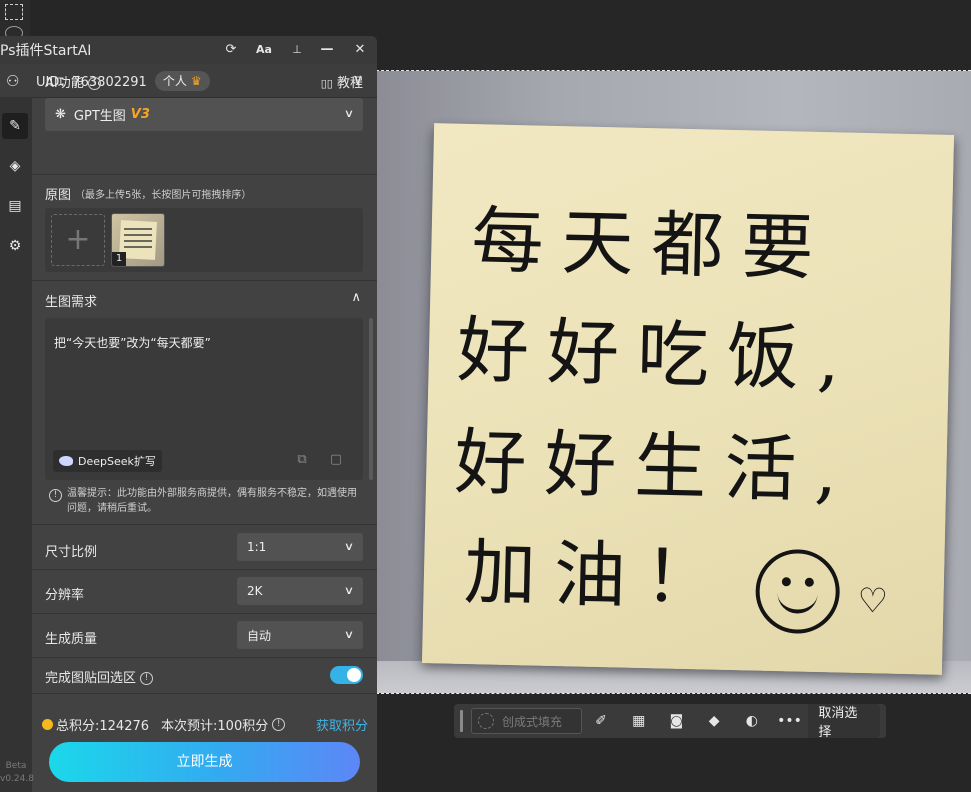 The height and width of the screenshot is (792, 971). What do you see at coordinates (17, 779) in the screenshot?
I see `version-label: v0.24.8` at bounding box center [17, 779].